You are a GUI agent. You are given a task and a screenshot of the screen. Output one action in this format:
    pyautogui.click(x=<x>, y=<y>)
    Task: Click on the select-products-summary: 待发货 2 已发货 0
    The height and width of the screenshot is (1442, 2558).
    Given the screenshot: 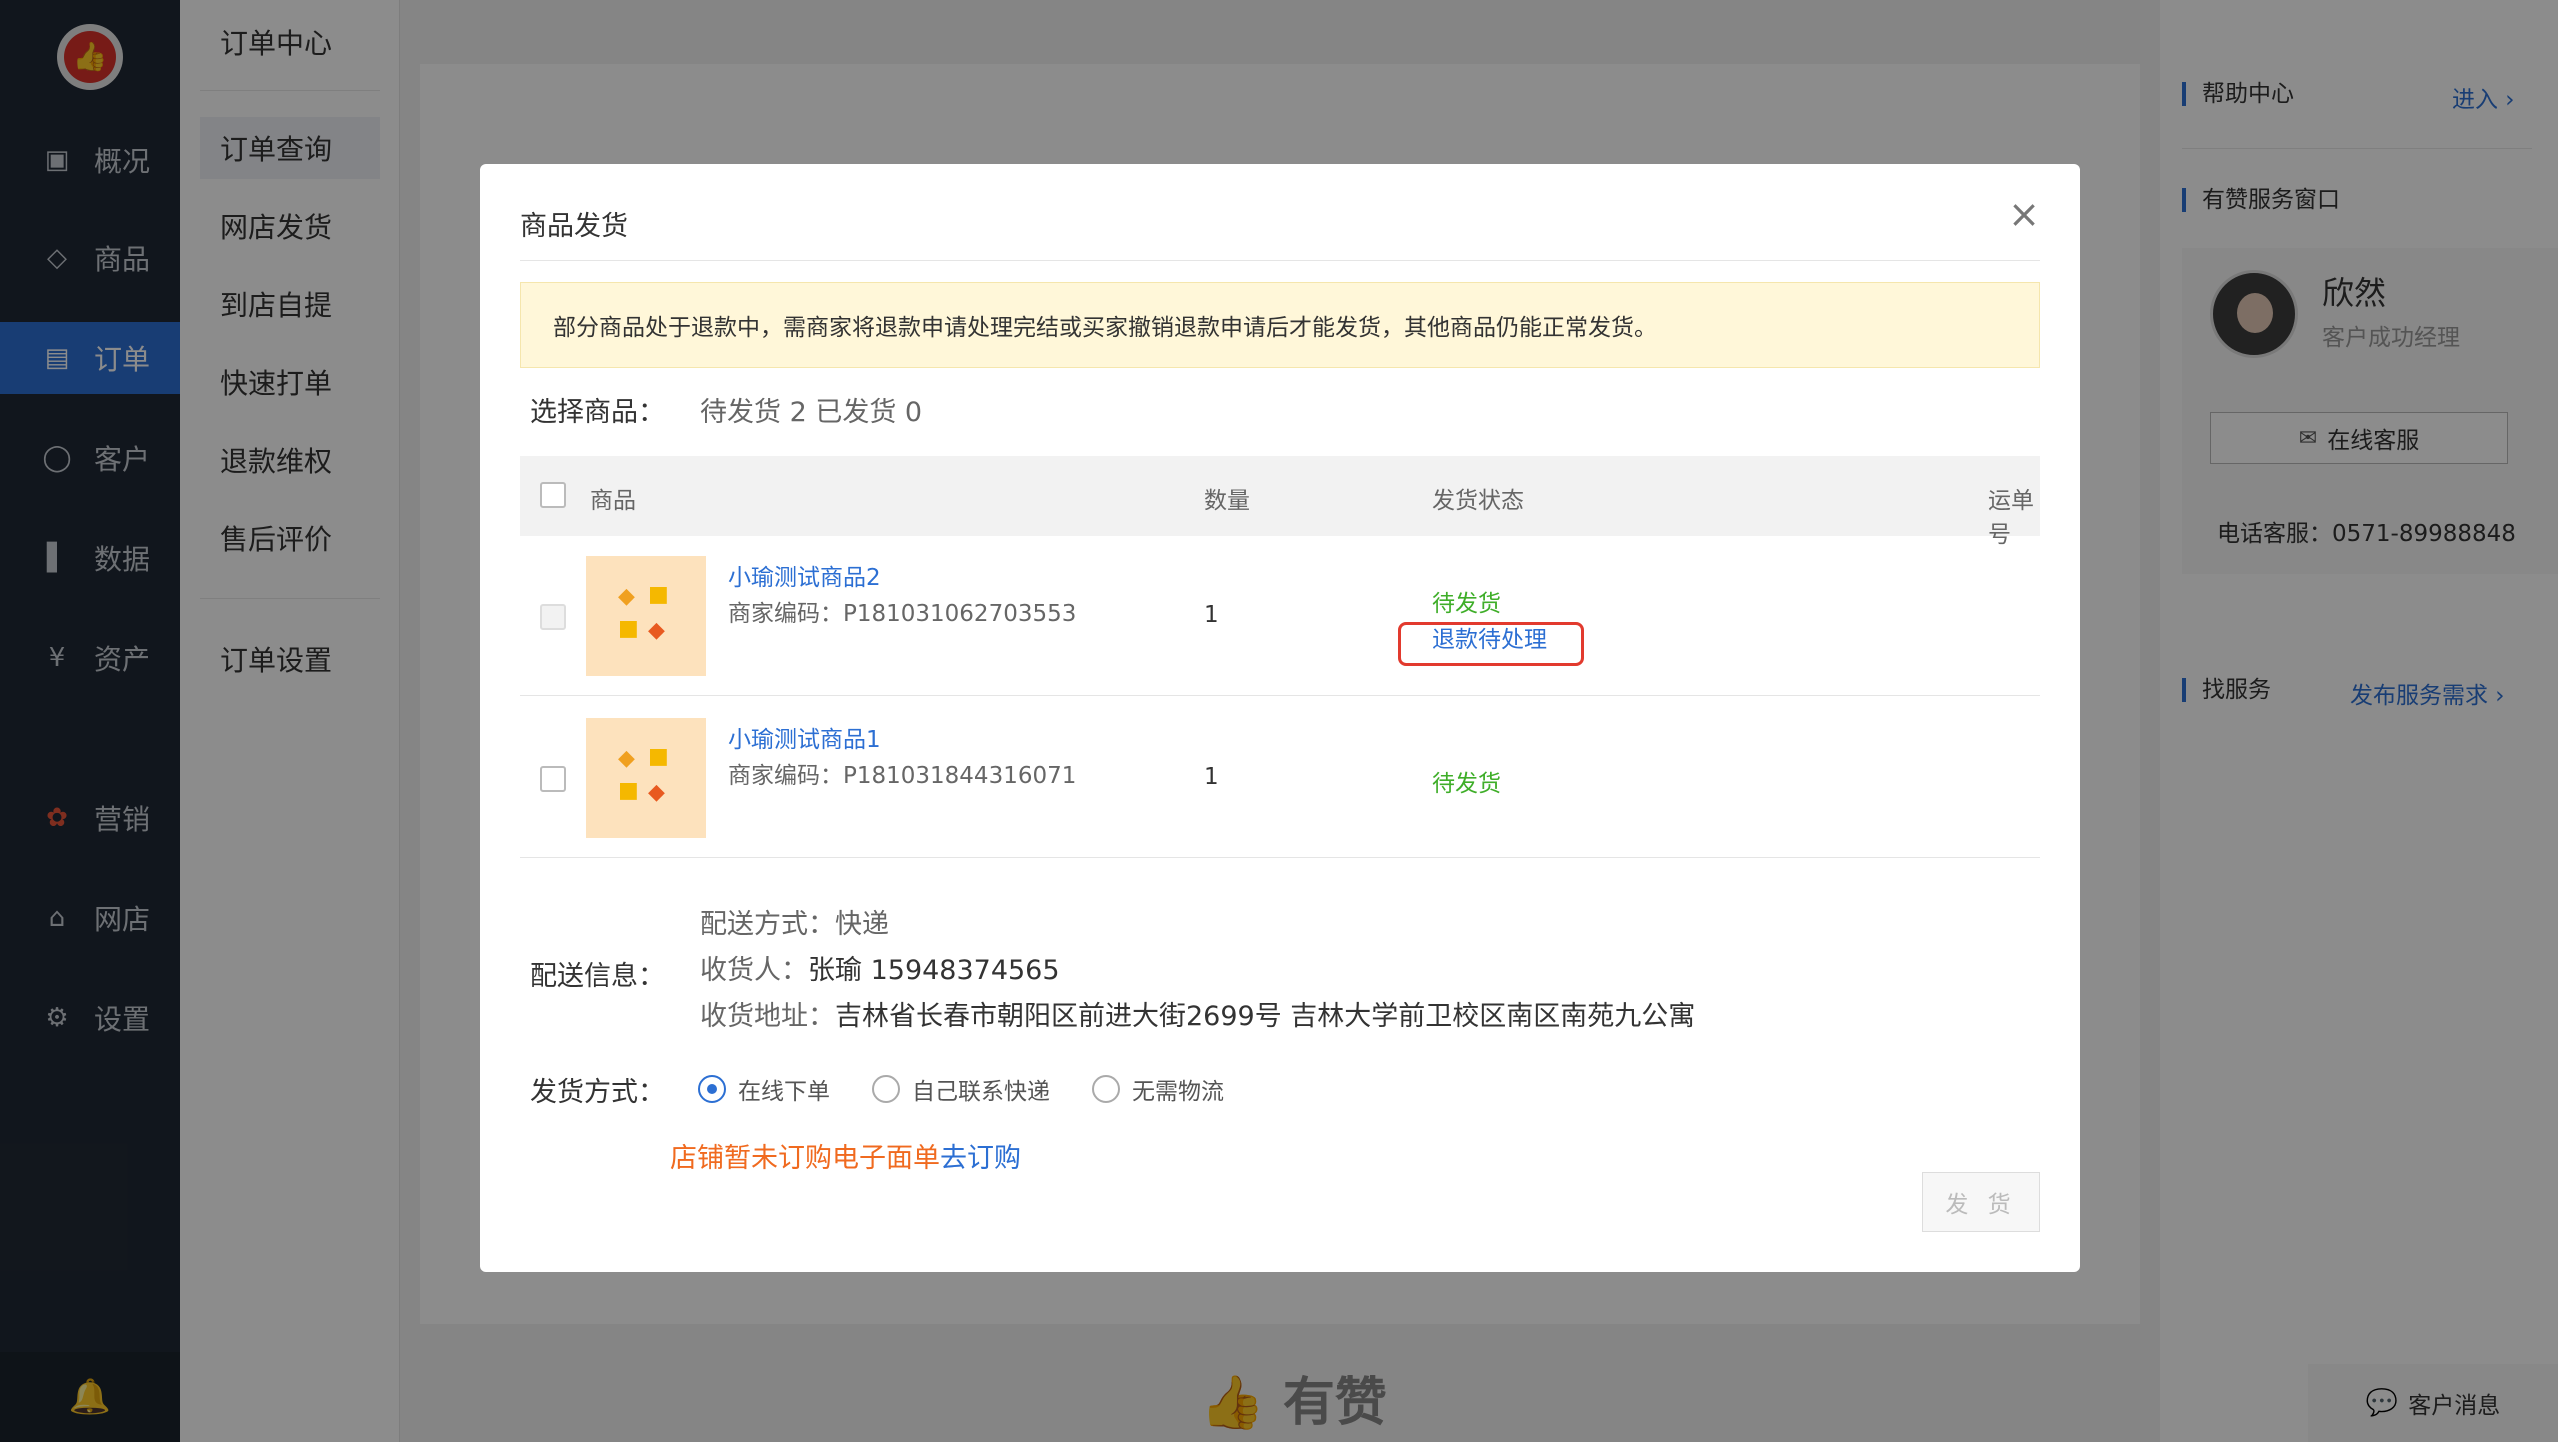 What is the action you would take?
    pyautogui.click(x=811, y=412)
    